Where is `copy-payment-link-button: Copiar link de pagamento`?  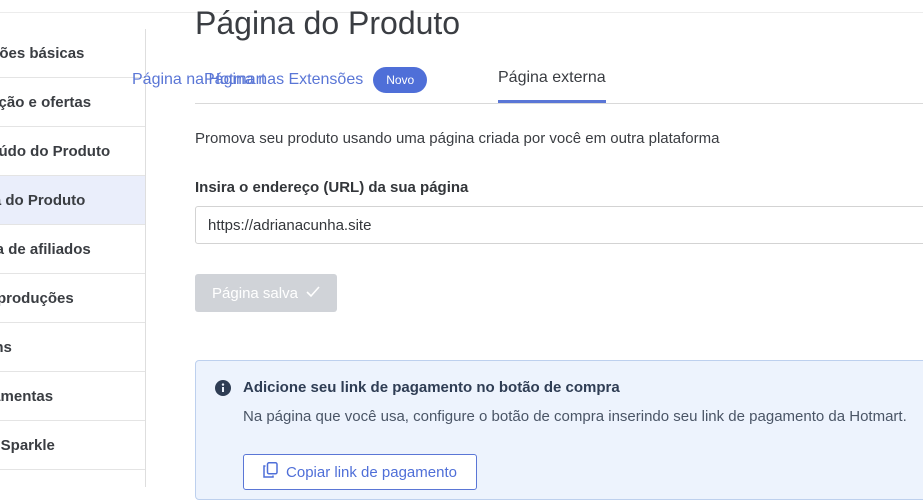 copy-payment-link-button: Copiar link de pagamento is located at coordinates (360, 472).